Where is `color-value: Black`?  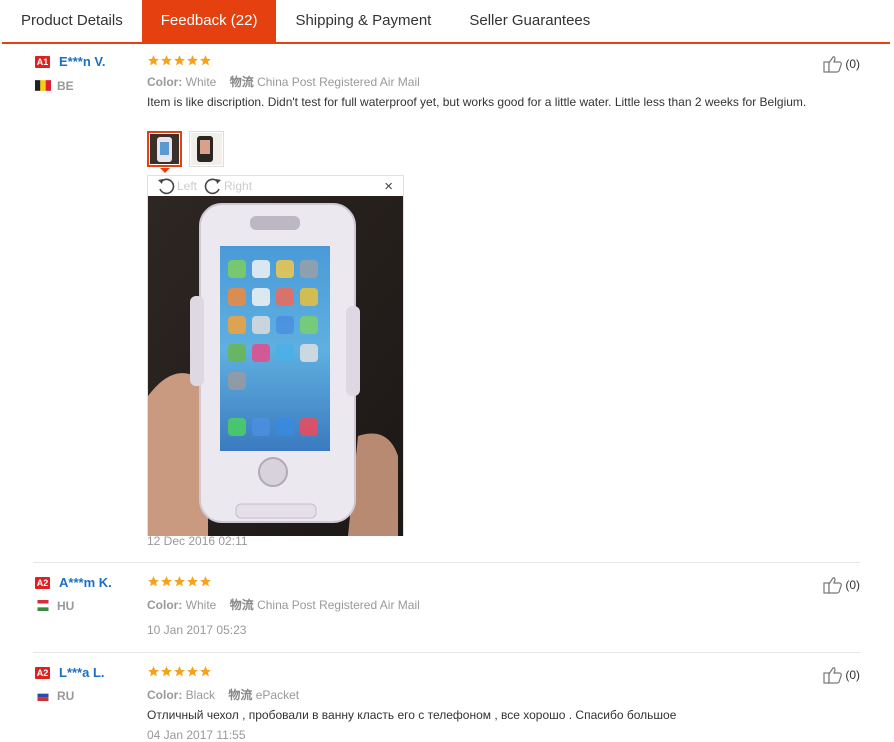
color-value: Black is located at coordinates (200, 695).